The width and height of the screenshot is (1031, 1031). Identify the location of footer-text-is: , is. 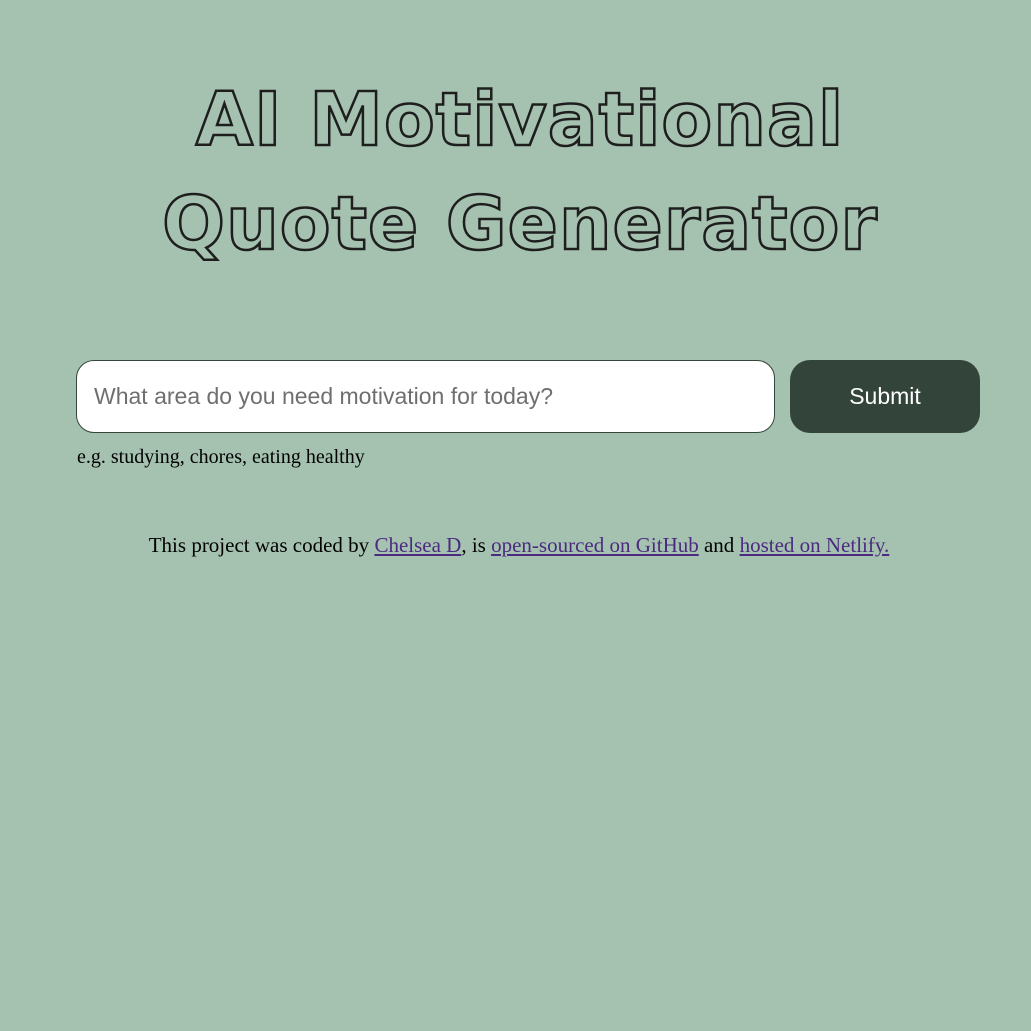
(476, 545).